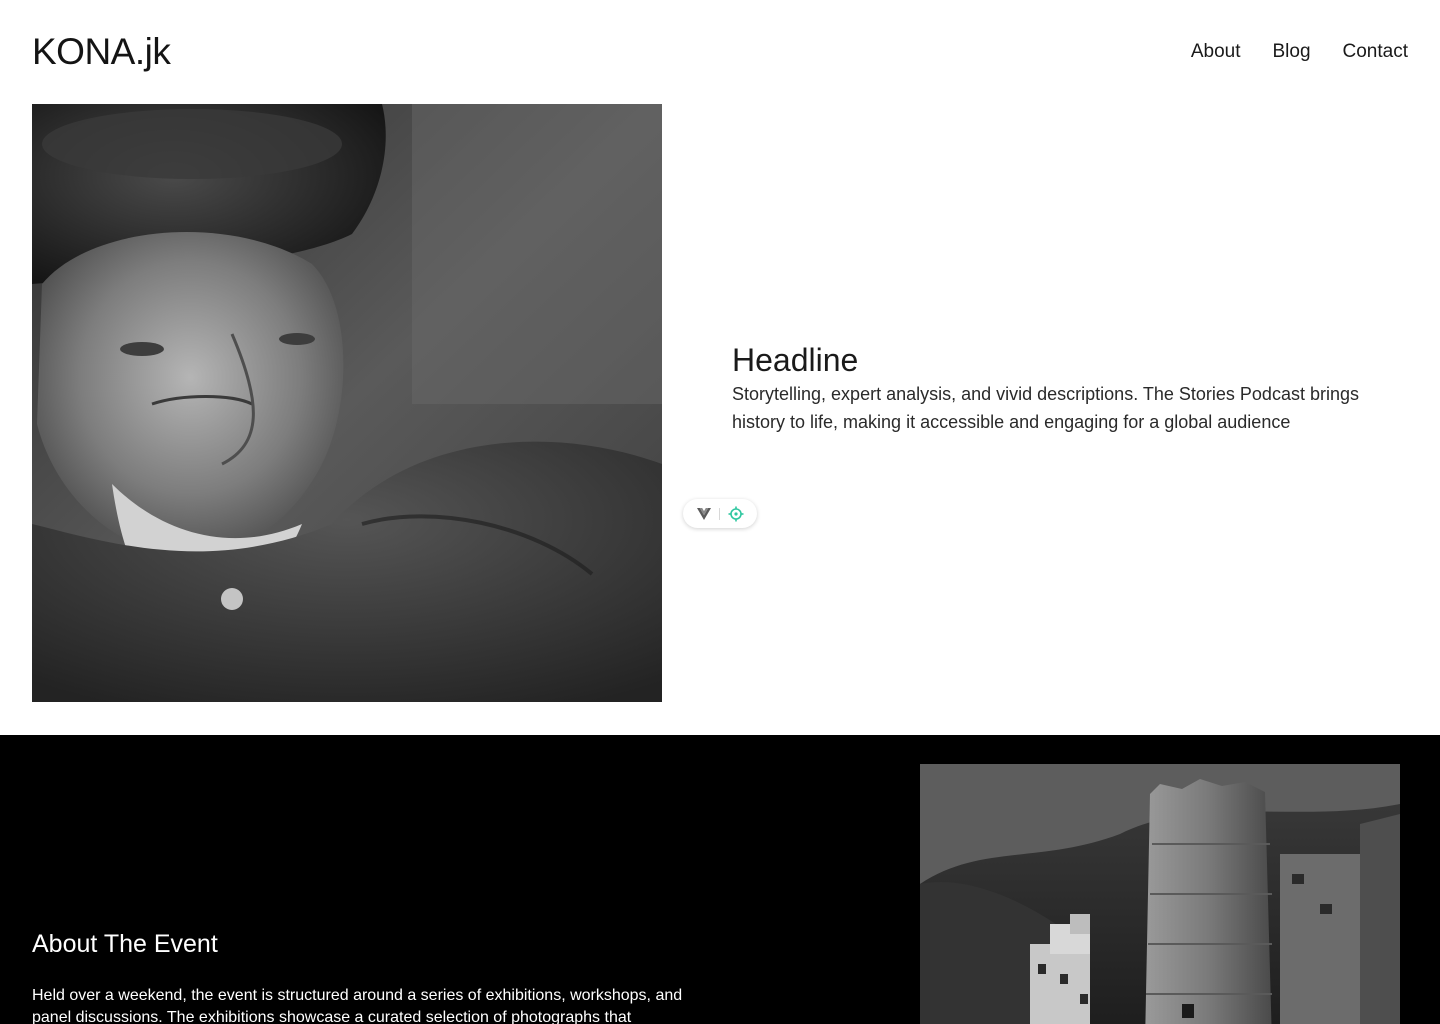 The height and width of the screenshot is (1024, 1440). What do you see at coordinates (1291, 52) in the screenshot?
I see `nav-link-blog: Blog` at bounding box center [1291, 52].